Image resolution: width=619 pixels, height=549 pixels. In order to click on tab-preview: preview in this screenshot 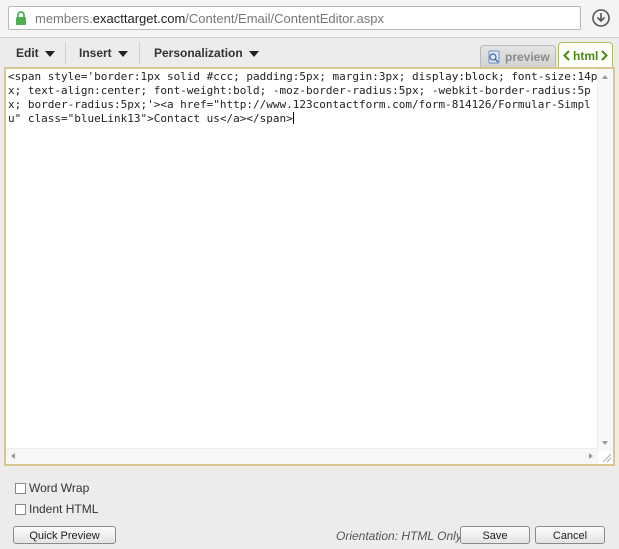, I will do `click(518, 56)`.